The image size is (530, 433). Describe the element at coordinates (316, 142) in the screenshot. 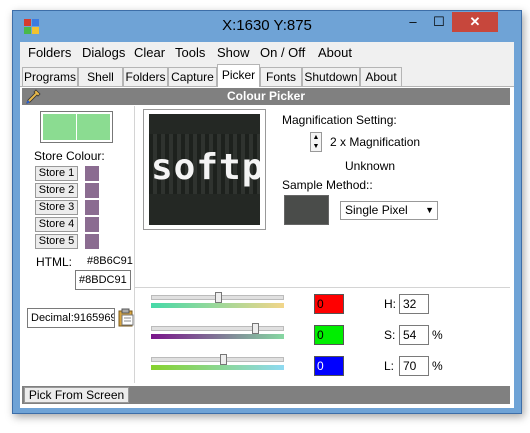

I see `magnification-spinner: ▲ ▼` at that location.